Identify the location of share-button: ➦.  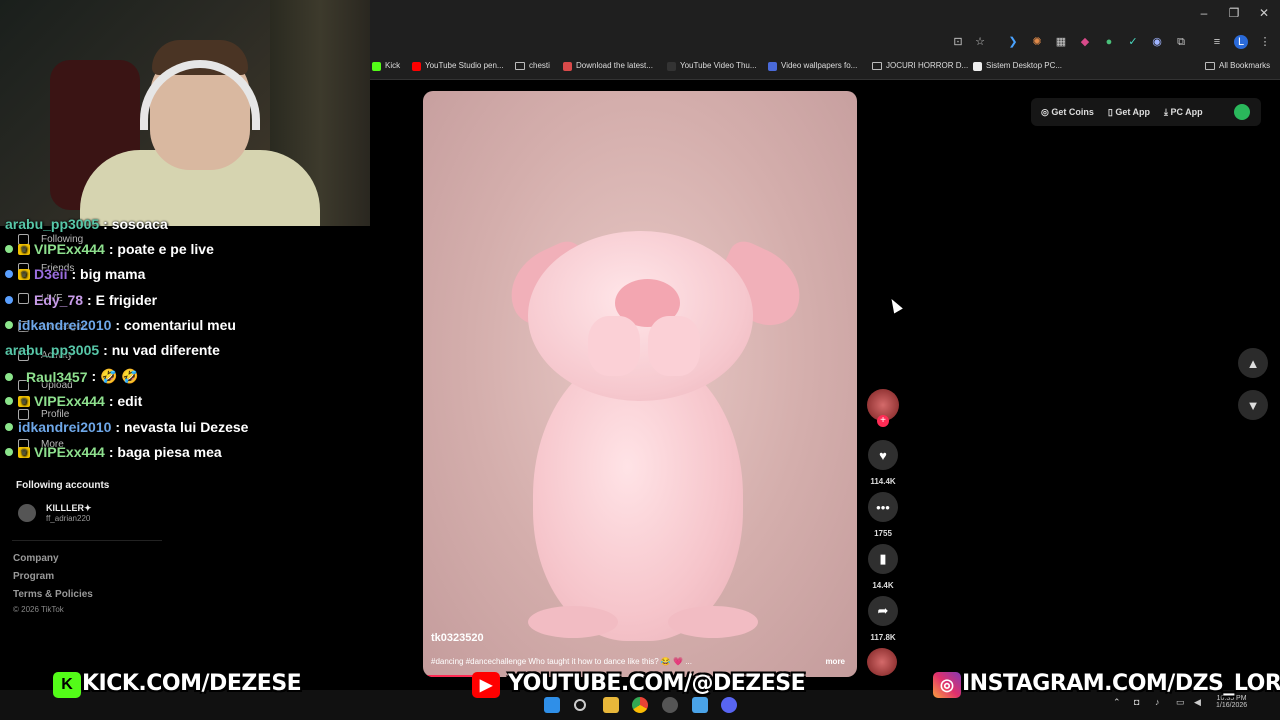
(883, 611).